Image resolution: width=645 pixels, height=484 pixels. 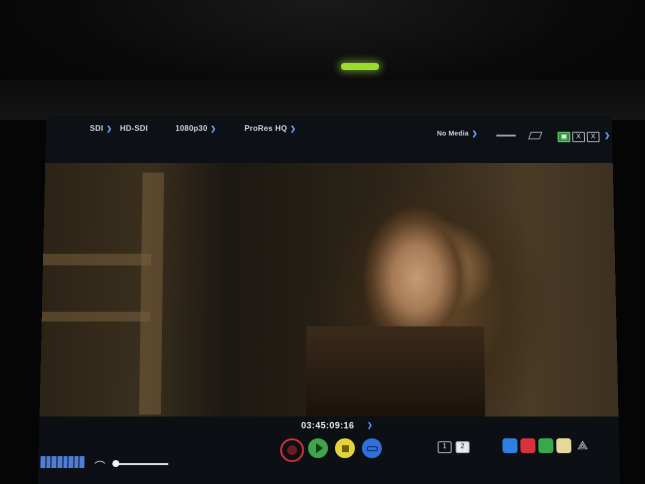 What do you see at coordinates (535, 136) in the screenshot?
I see `display-icon` at bounding box center [535, 136].